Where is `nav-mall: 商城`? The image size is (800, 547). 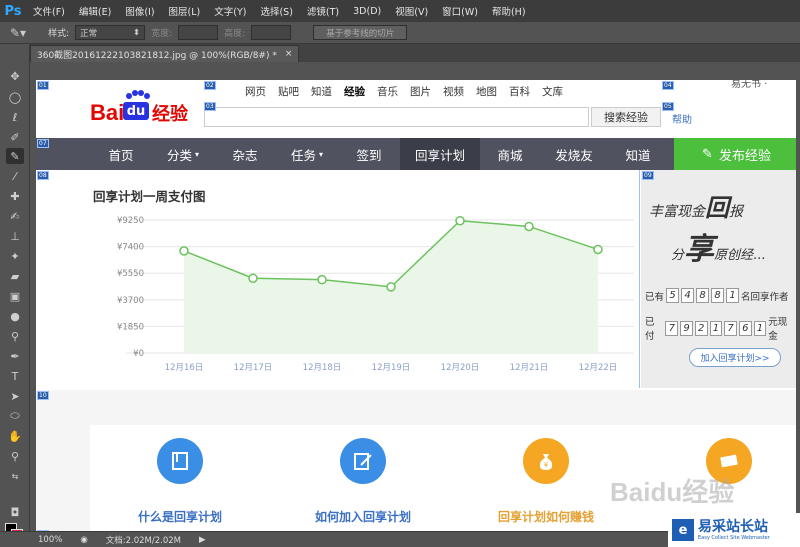
nav-mall: 商城 is located at coordinates (510, 154).